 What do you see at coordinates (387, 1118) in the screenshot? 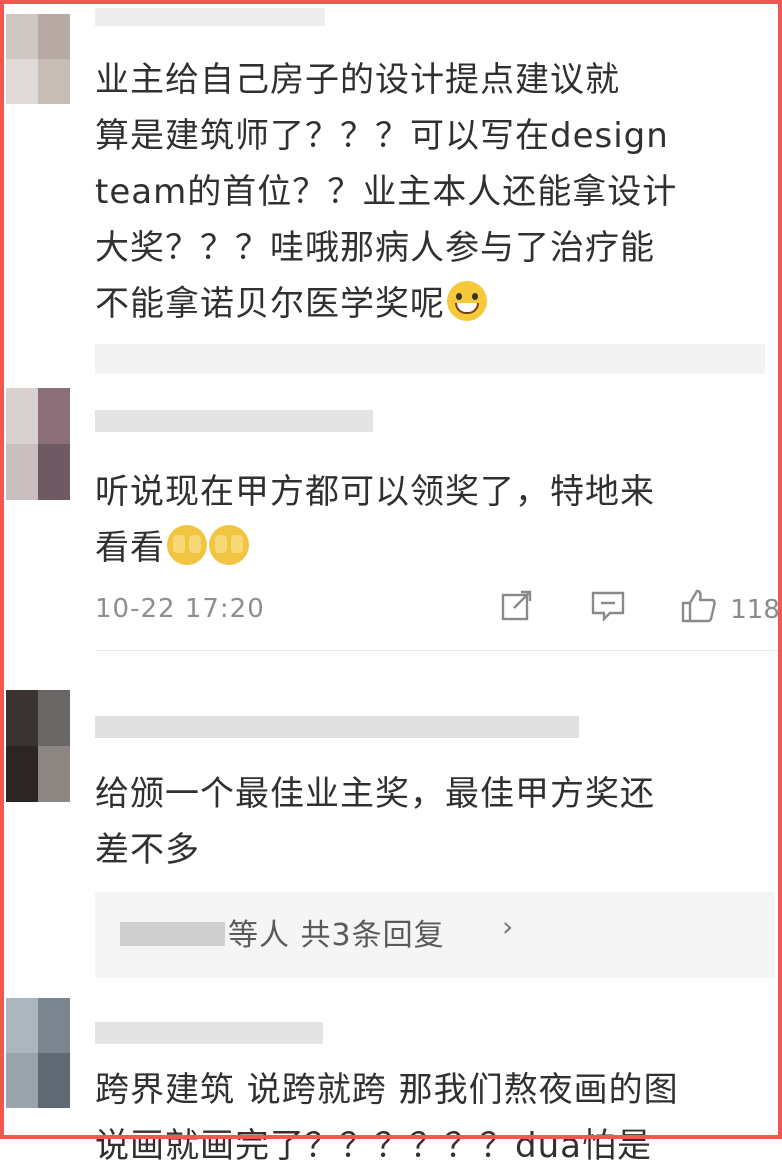
I see `comment-text: 跨界建筑 说跨就跨 那我们熬夜画的图 说画就画完了？？？？？？dua怕是` at bounding box center [387, 1118].